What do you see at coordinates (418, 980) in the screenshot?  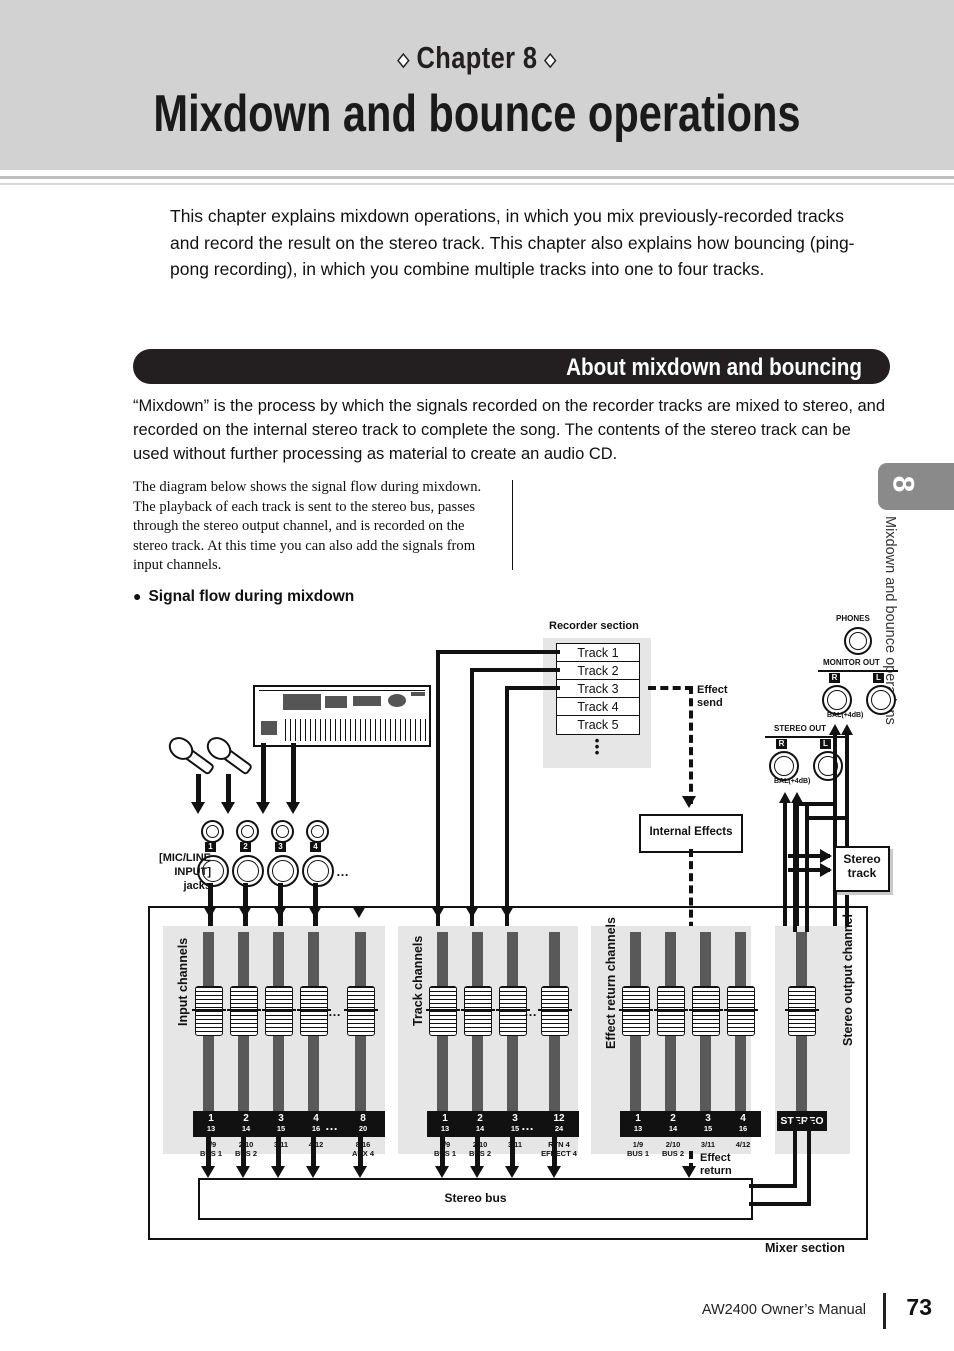 I see `track-channels-label: Track channels` at bounding box center [418, 980].